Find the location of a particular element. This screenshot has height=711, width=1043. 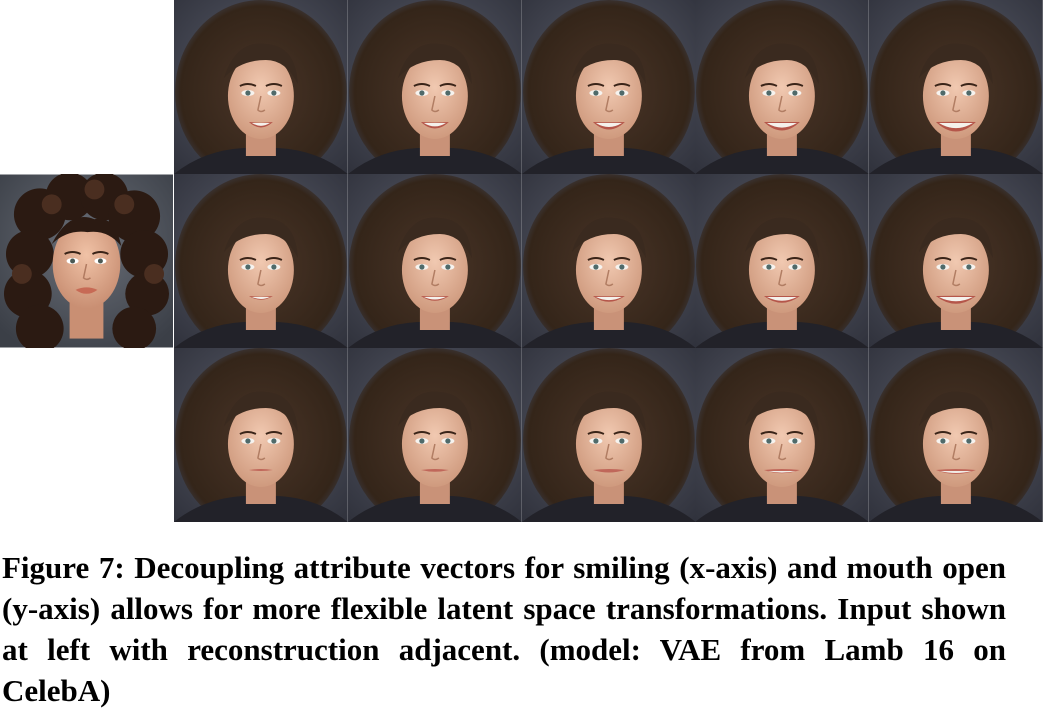

input-face-image is located at coordinates (86, 261).